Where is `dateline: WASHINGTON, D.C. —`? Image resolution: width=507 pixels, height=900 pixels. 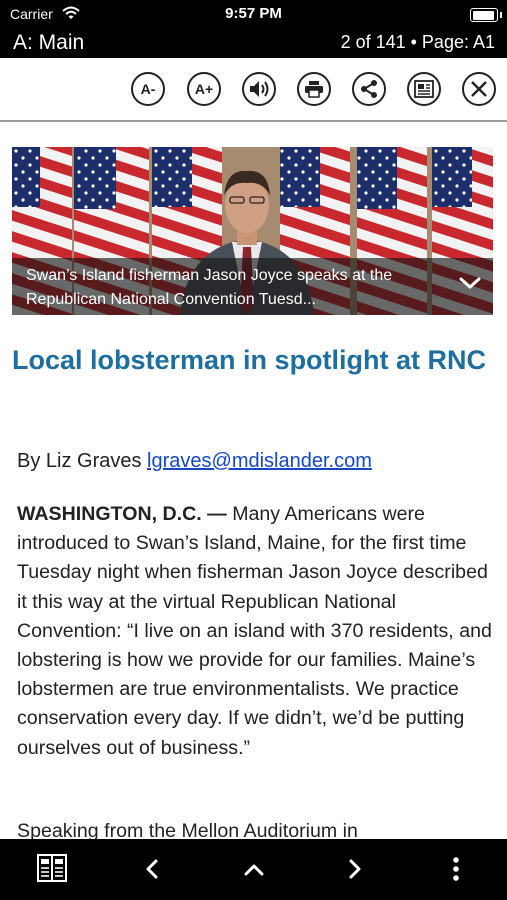 dateline: WASHINGTON, D.C. — is located at coordinates (122, 514).